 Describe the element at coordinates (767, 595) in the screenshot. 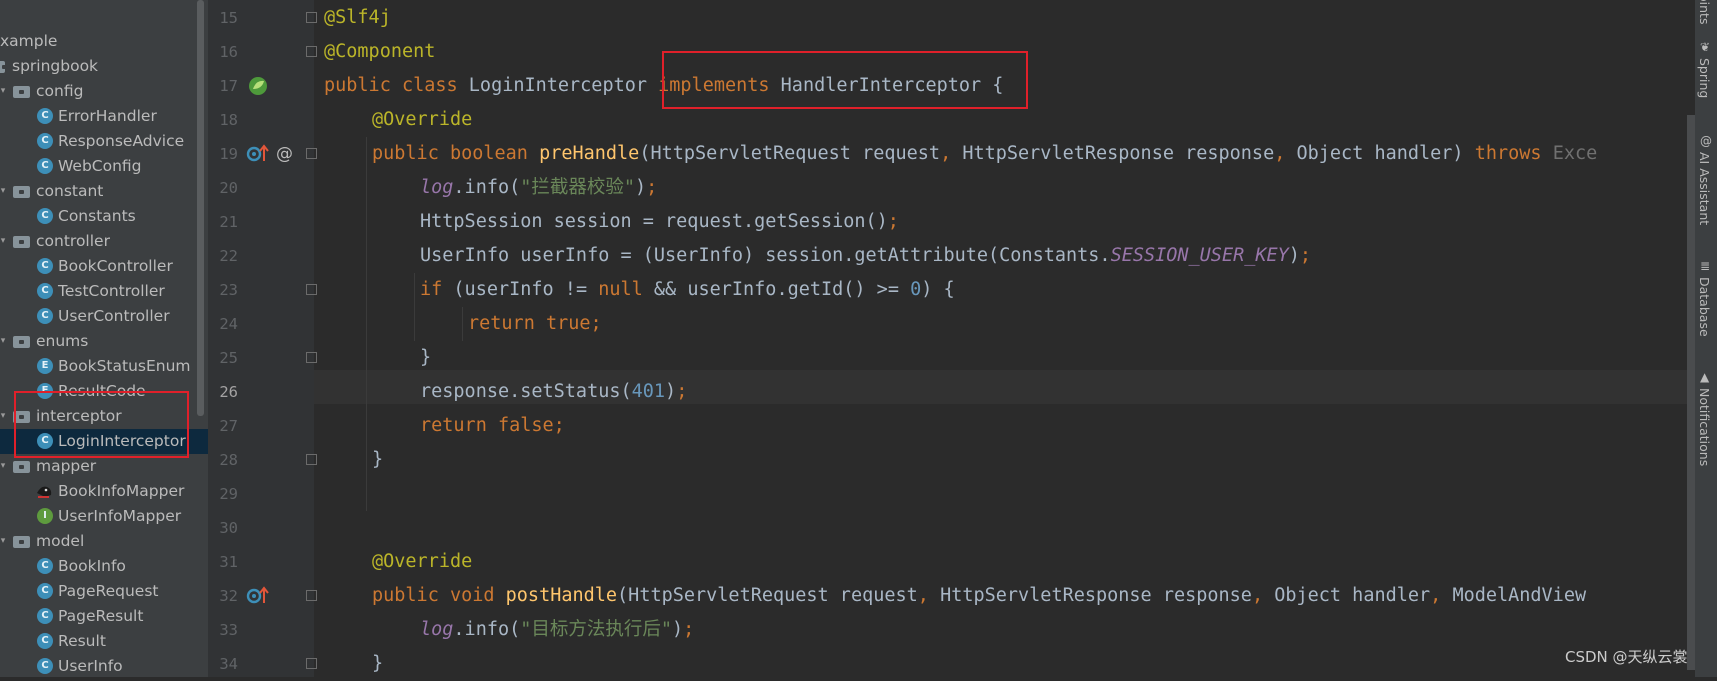

I see `code-token: (HttpServletRequest request` at that location.